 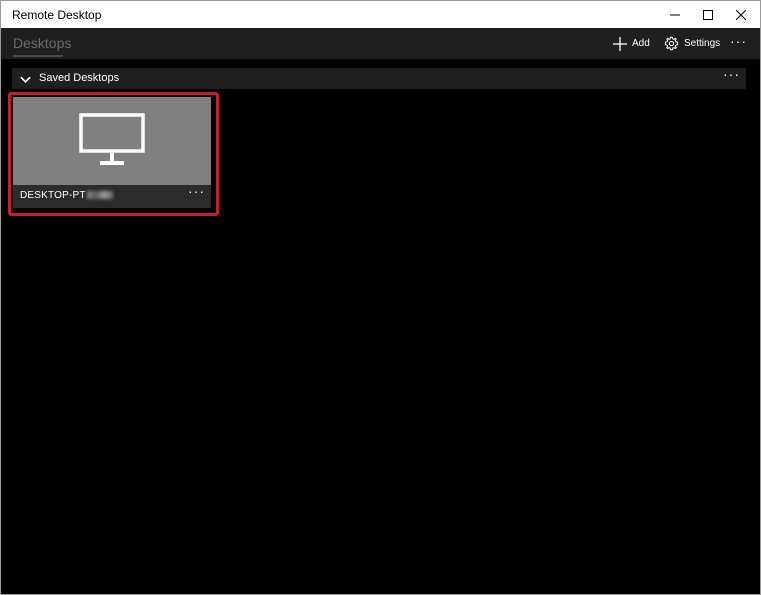 I want to click on maximize-icon, so click(x=708, y=14).